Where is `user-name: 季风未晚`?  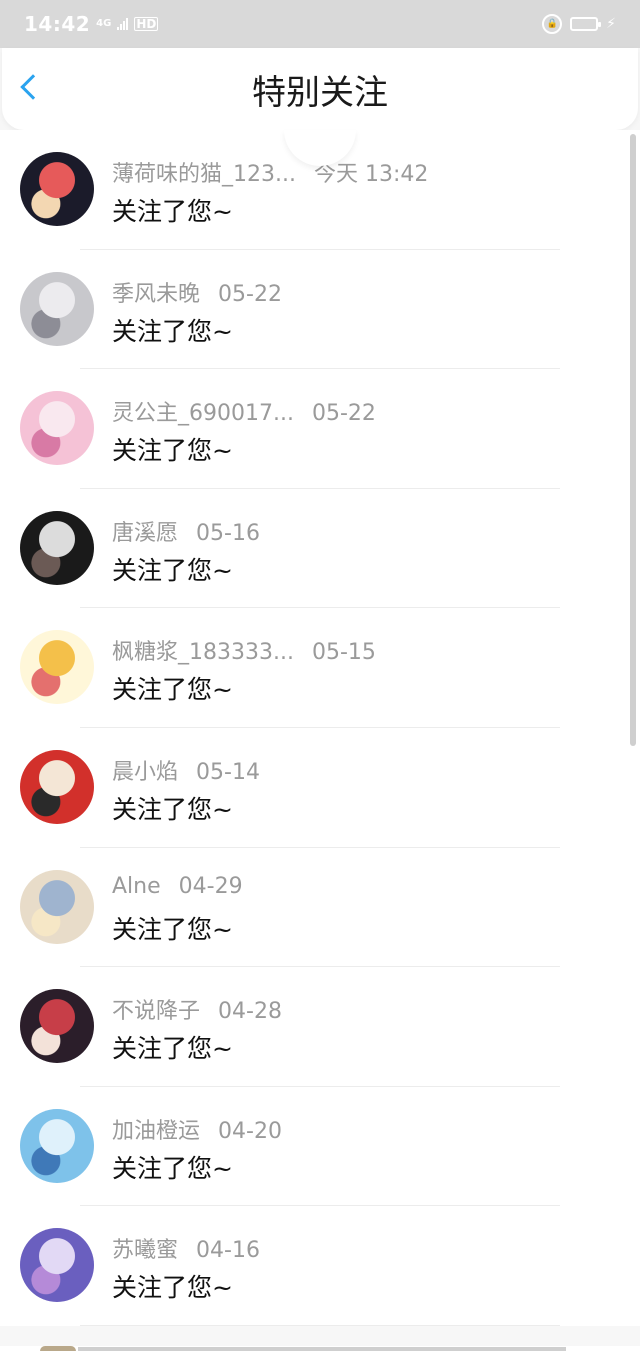 user-name: 季风未晚 is located at coordinates (156, 292).